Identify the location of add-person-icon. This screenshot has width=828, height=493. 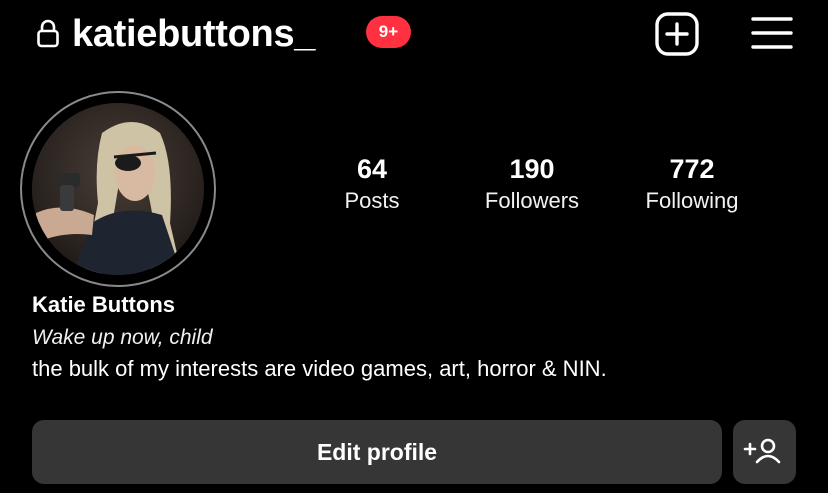
(762, 451).